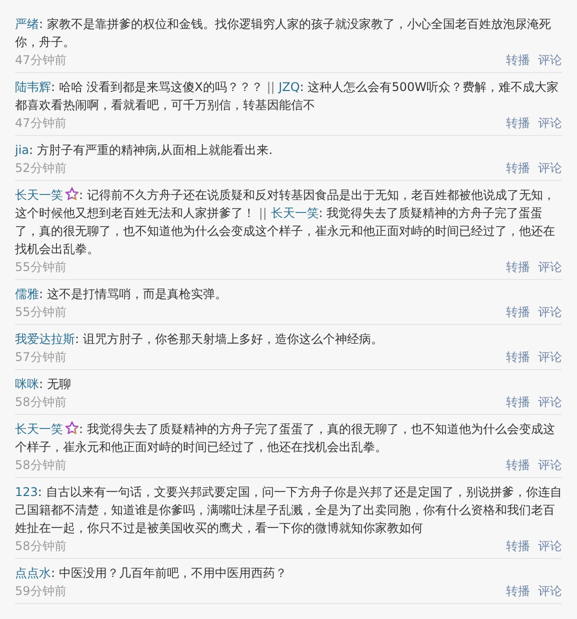  Describe the element at coordinates (27, 384) in the screenshot. I see `author-link: 咪咪` at that location.